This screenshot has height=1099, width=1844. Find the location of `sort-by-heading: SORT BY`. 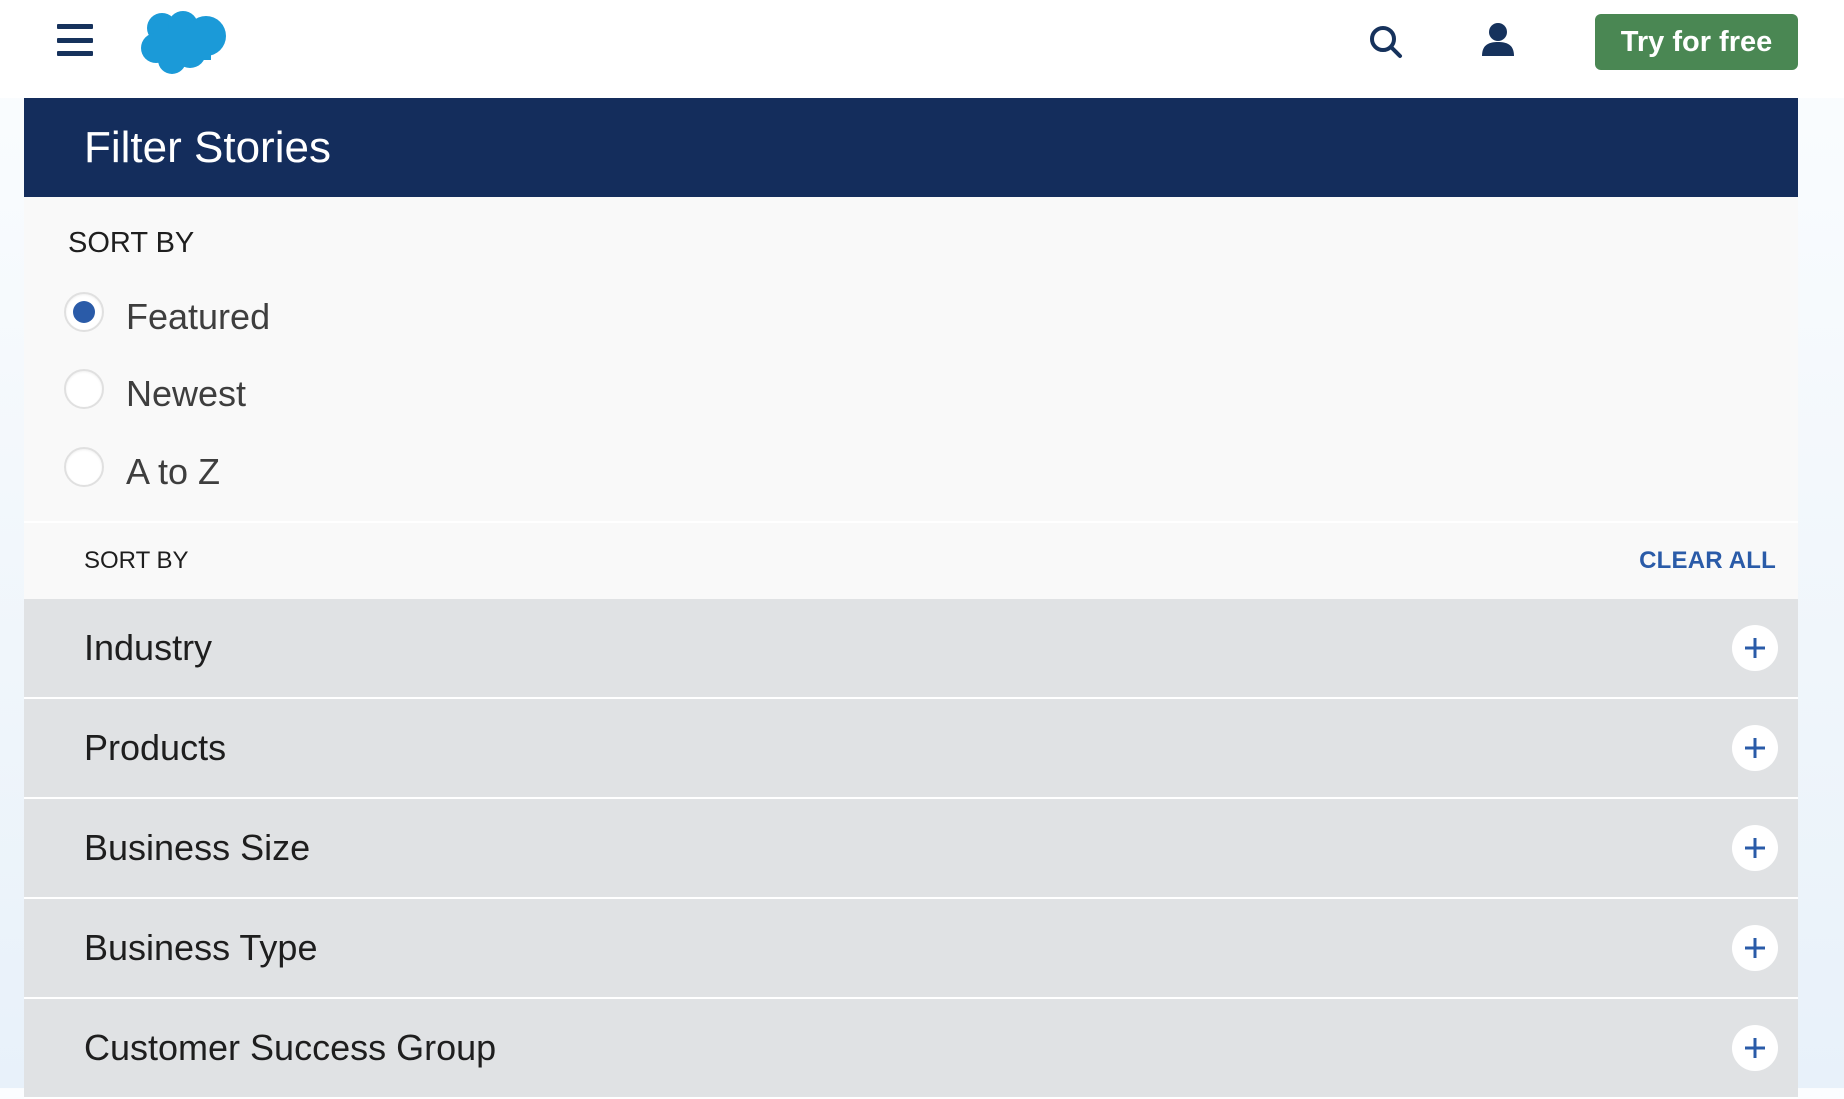

sort-by-heading: SORT BY is located at coordinates (131, 243).